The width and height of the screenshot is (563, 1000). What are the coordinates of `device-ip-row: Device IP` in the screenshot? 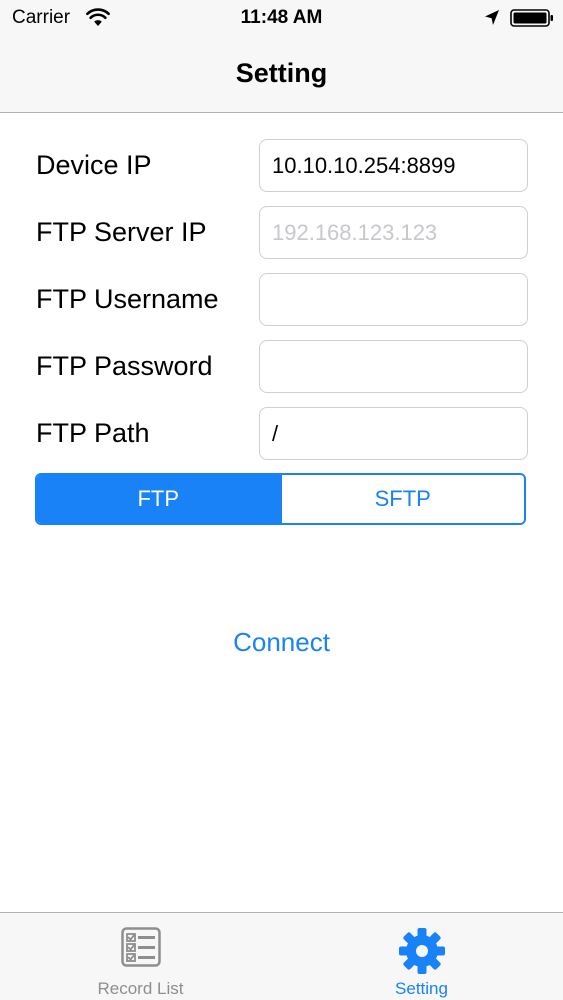 It's located at (281, 166).